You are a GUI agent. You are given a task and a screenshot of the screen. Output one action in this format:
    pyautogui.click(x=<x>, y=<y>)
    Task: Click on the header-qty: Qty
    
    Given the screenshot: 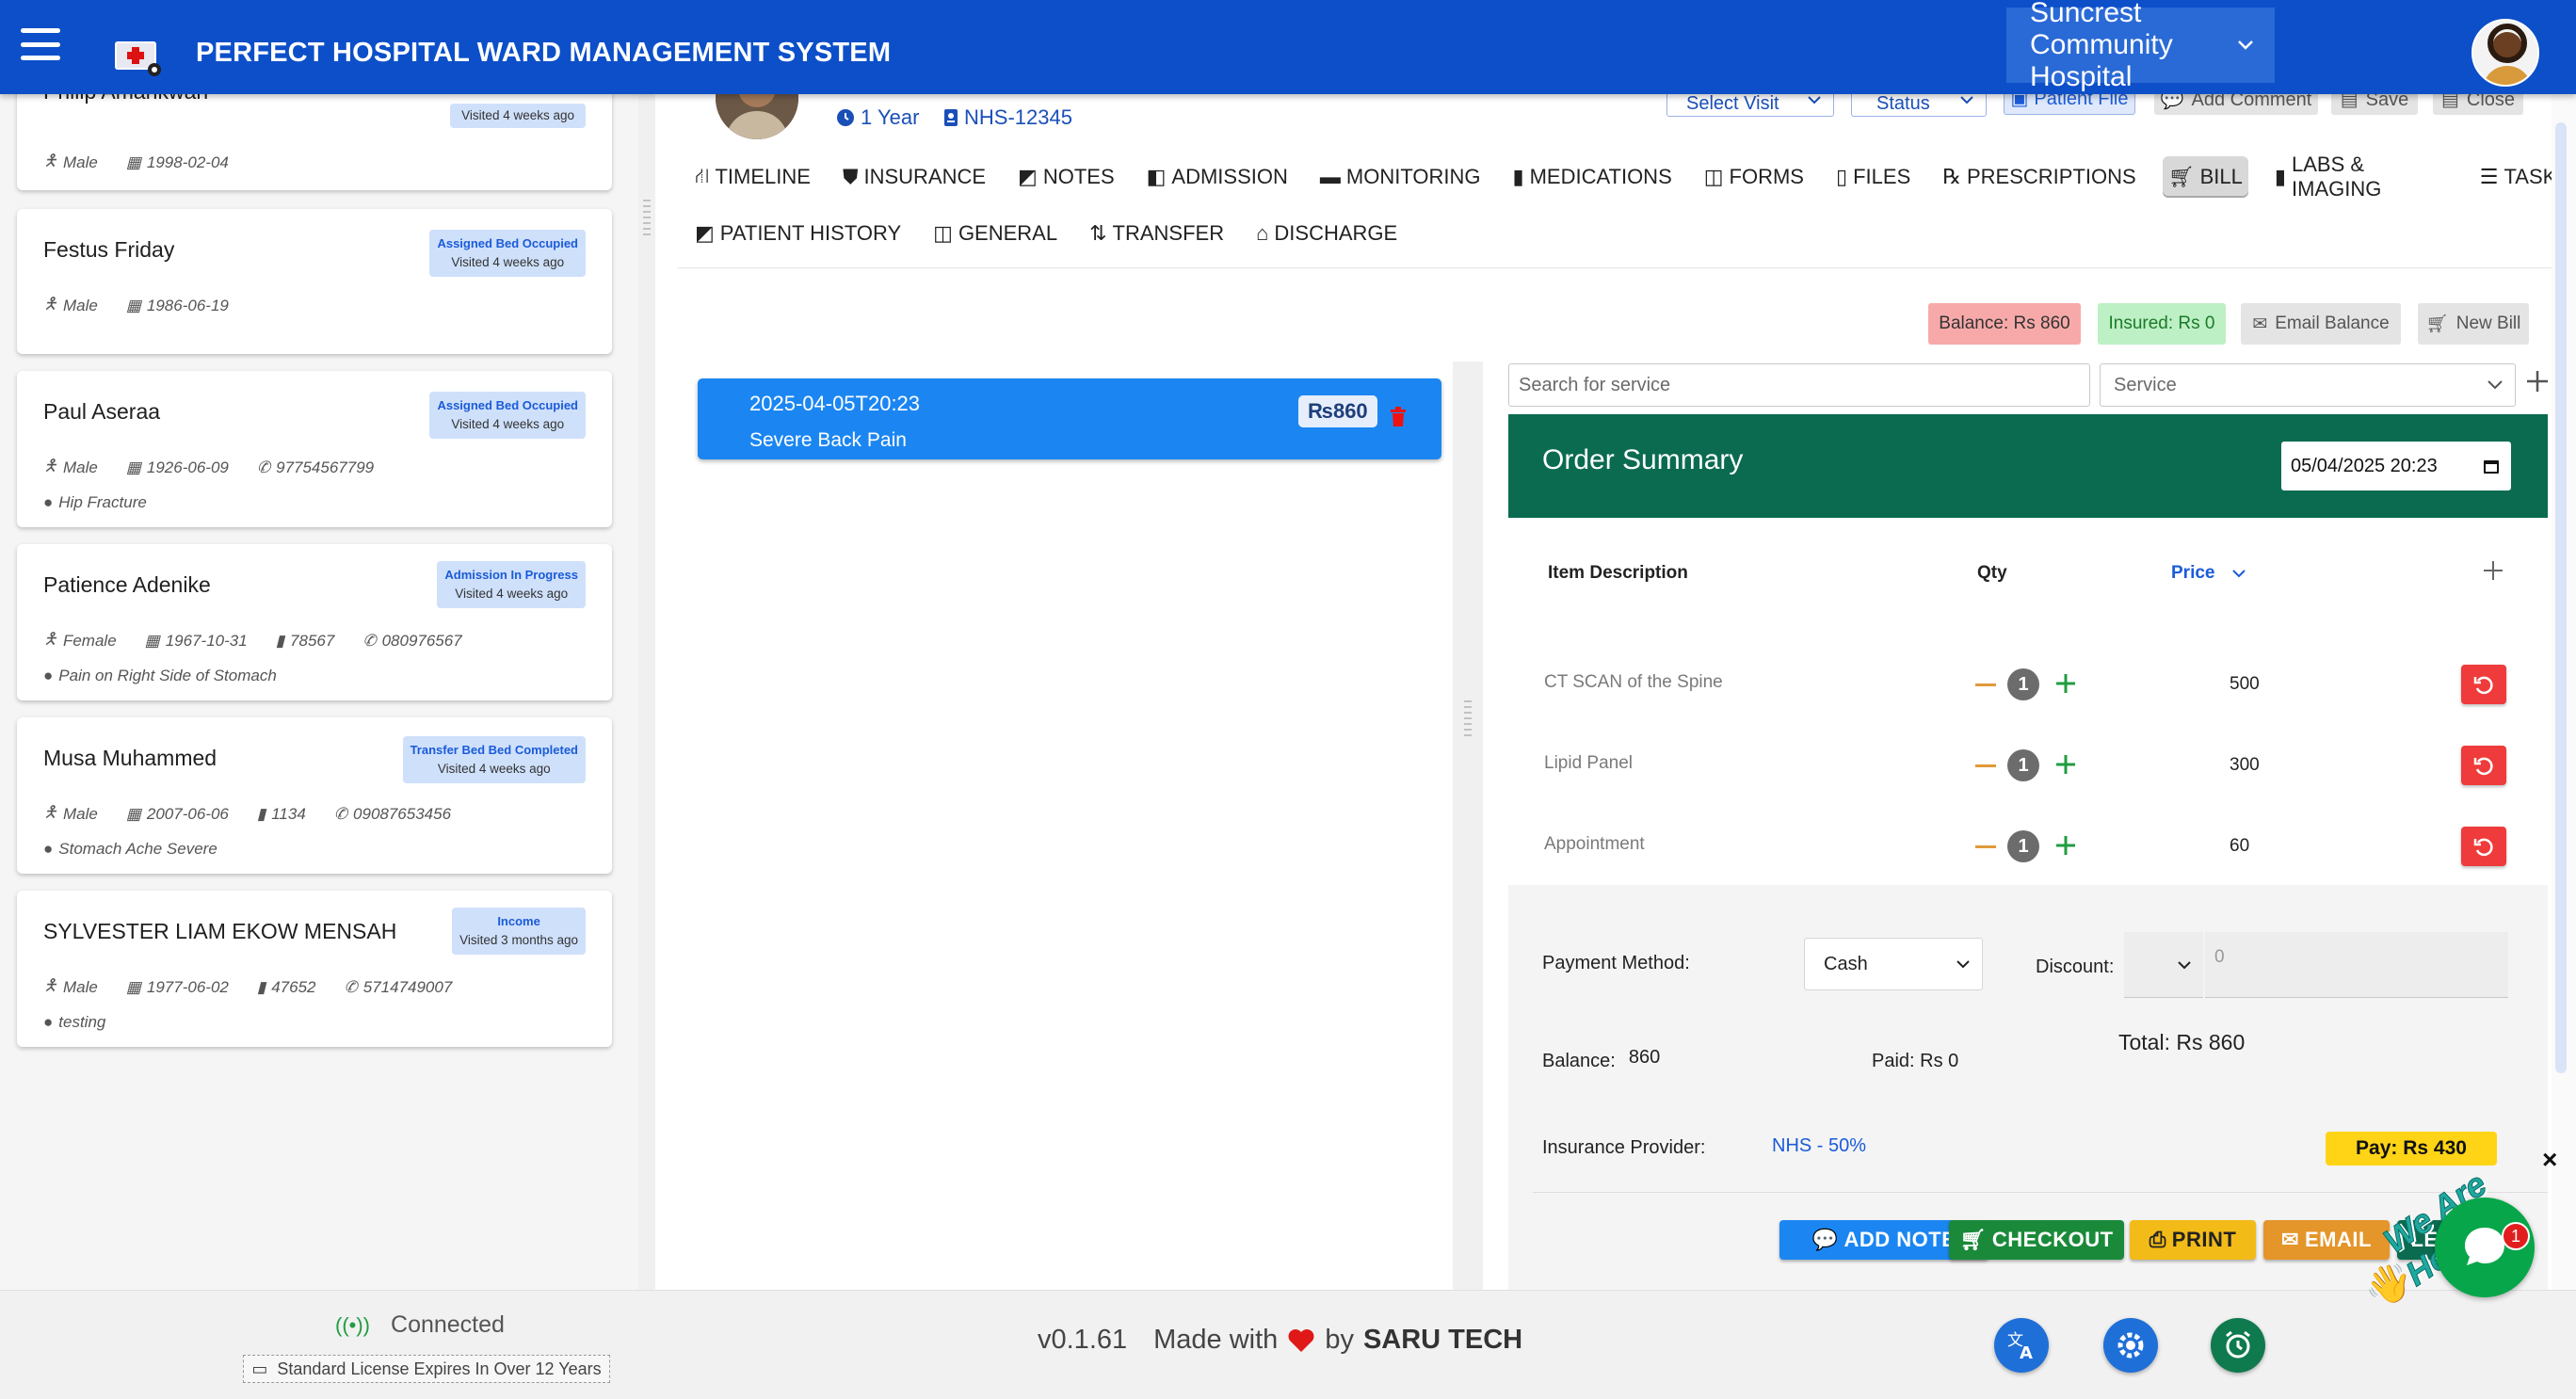 What is the action you would take?
    pyautogui.click(x=1992, y=573)
    